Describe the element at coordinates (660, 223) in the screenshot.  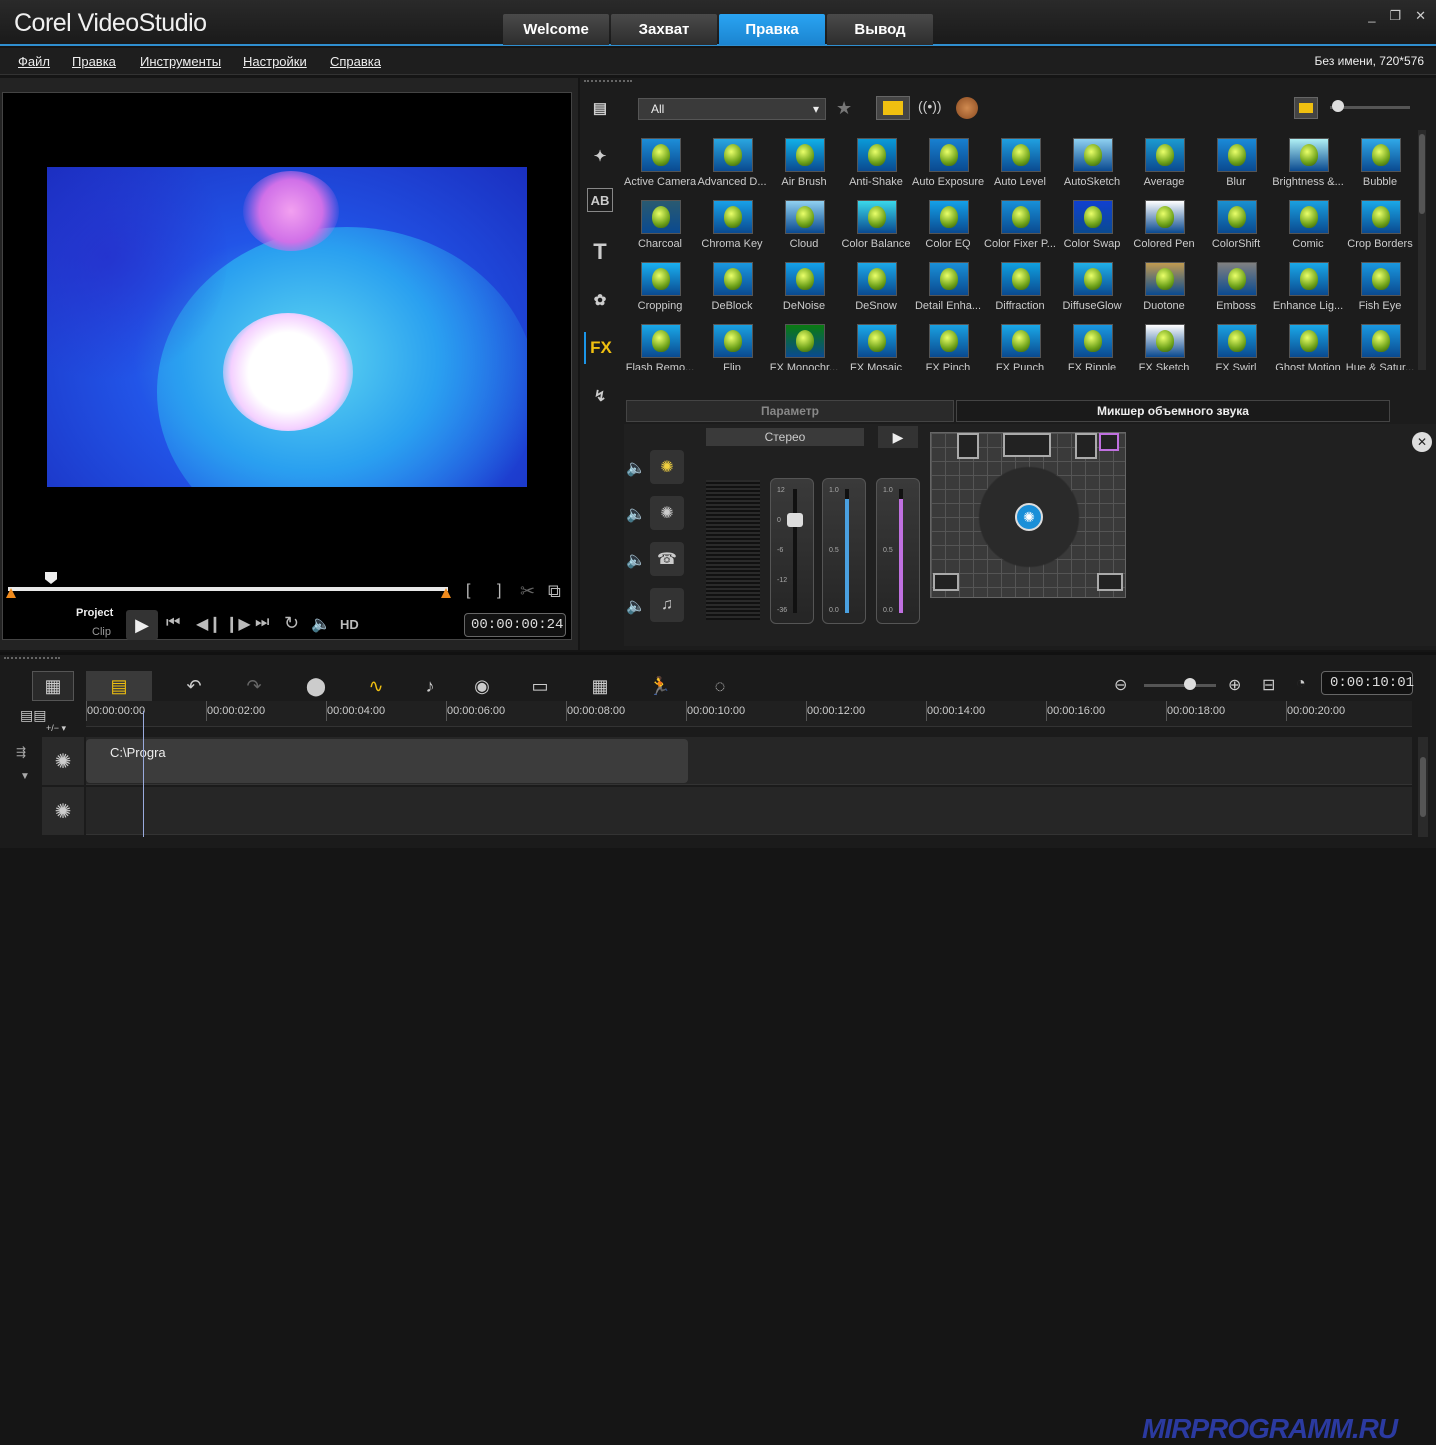
I see `fx-item: Charcoal` at that location.